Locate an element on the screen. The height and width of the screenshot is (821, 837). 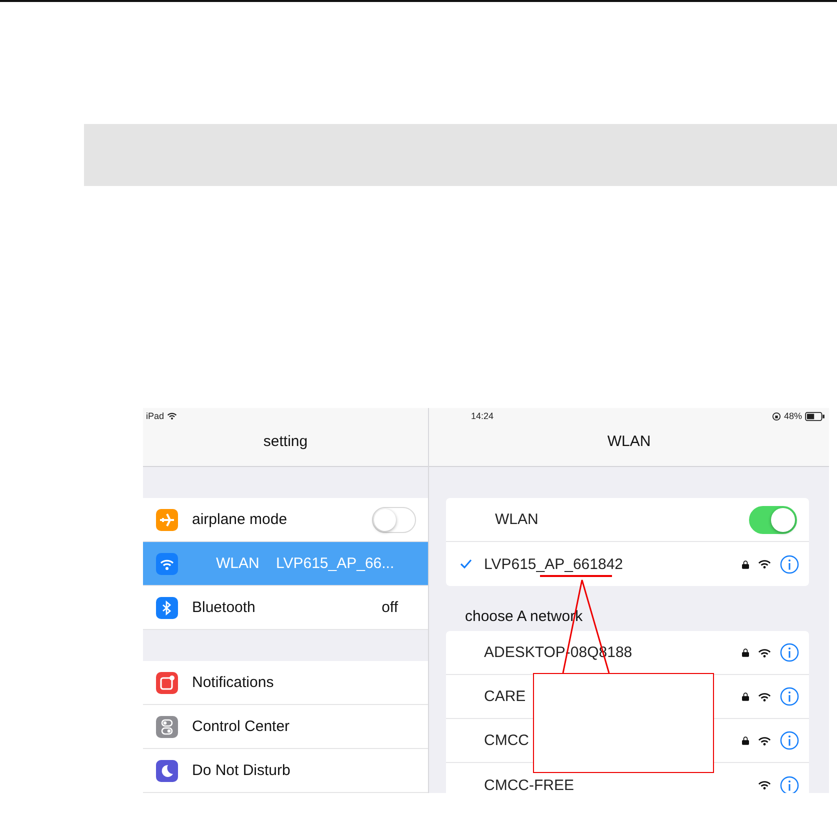
carrier-label: iPad is located at coordinates (155, 416).